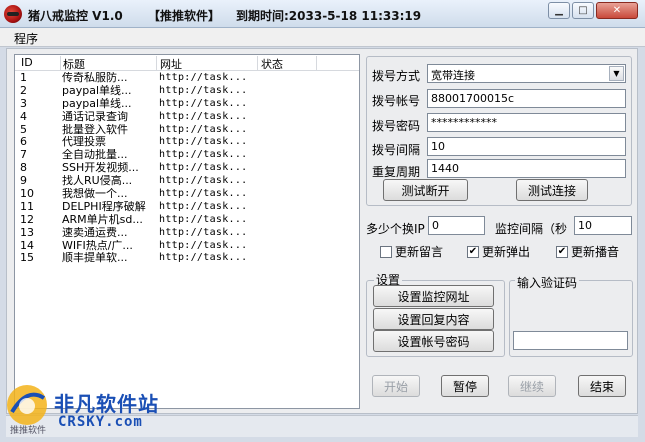 This screenshot has width=645, height=442. I want to click on close-icon: ✕, so click(617, 10).